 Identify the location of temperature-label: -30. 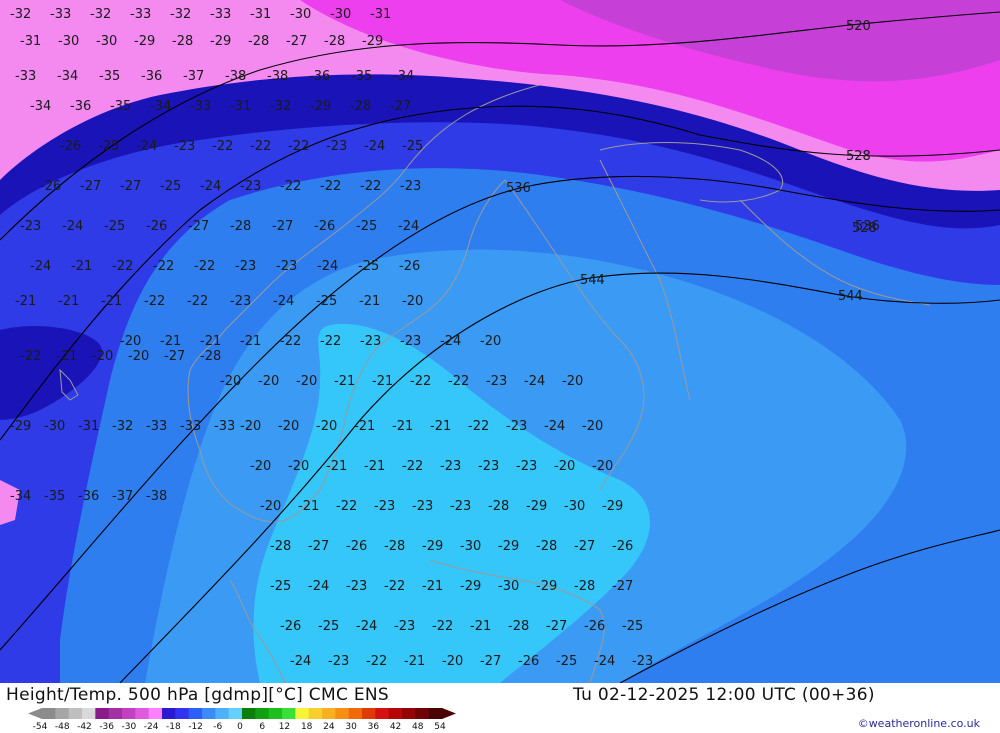
(300, 14).